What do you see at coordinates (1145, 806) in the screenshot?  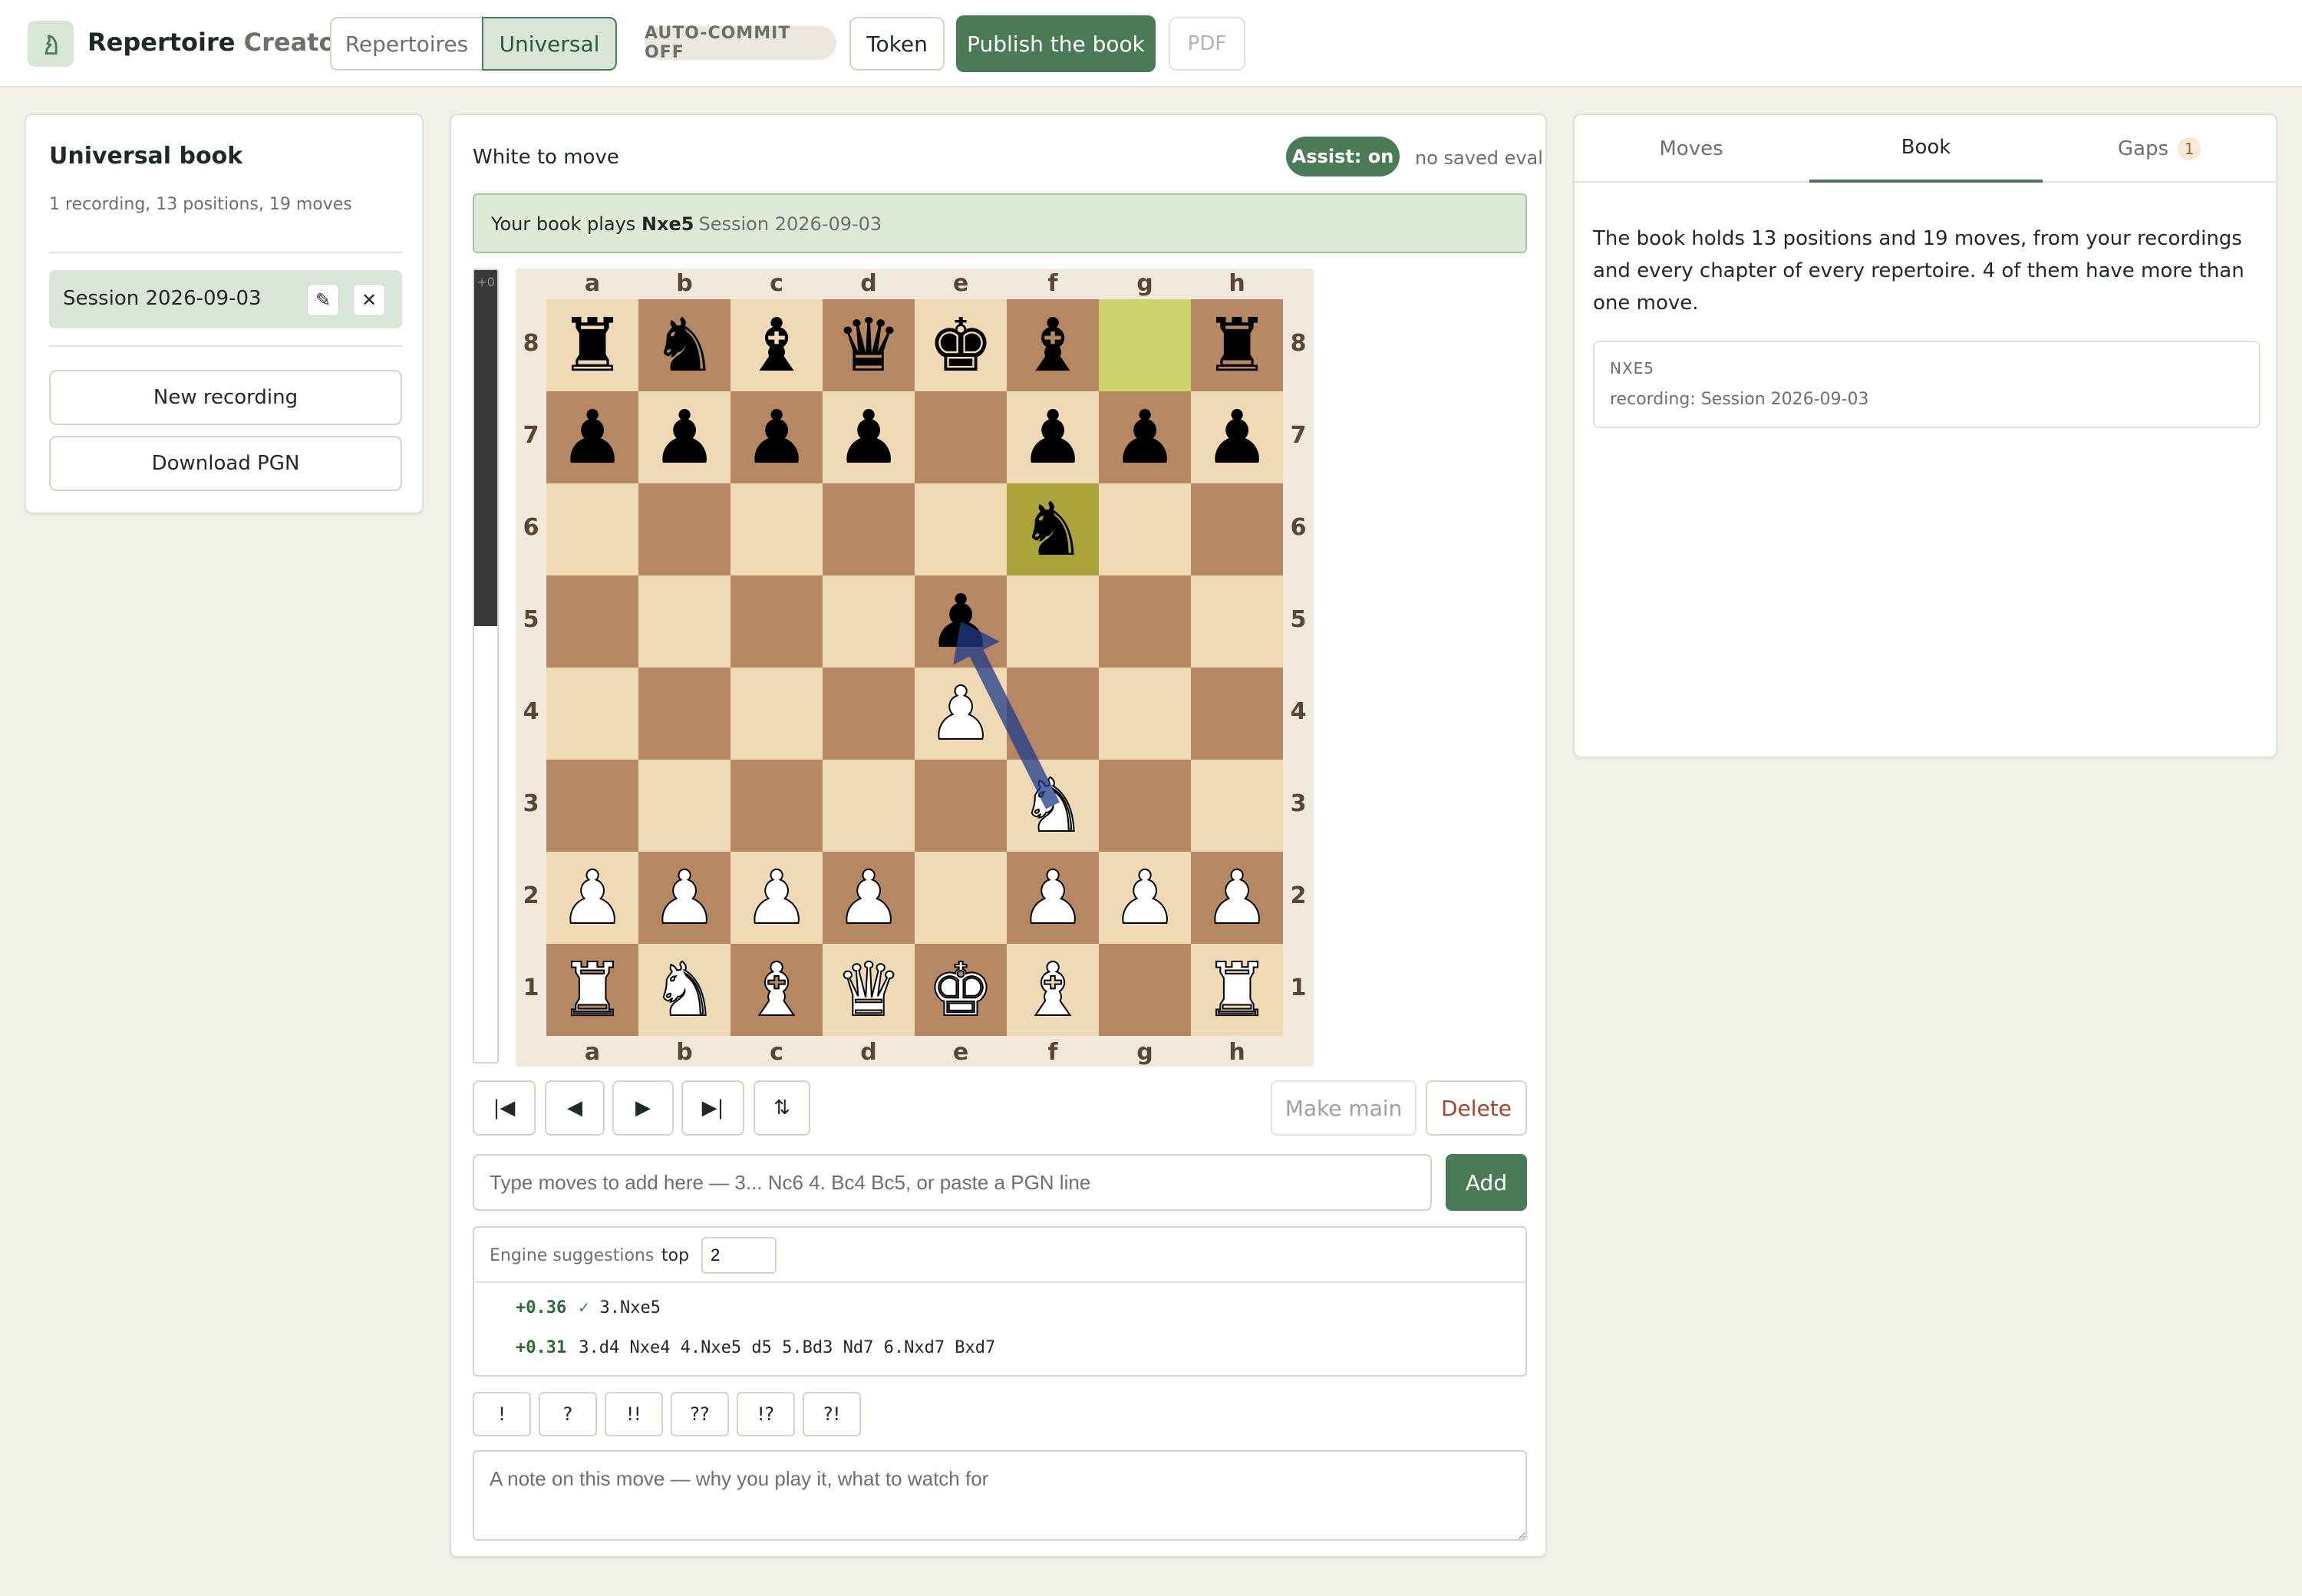 I see `square-g3` at bounding box center [1145, 806].